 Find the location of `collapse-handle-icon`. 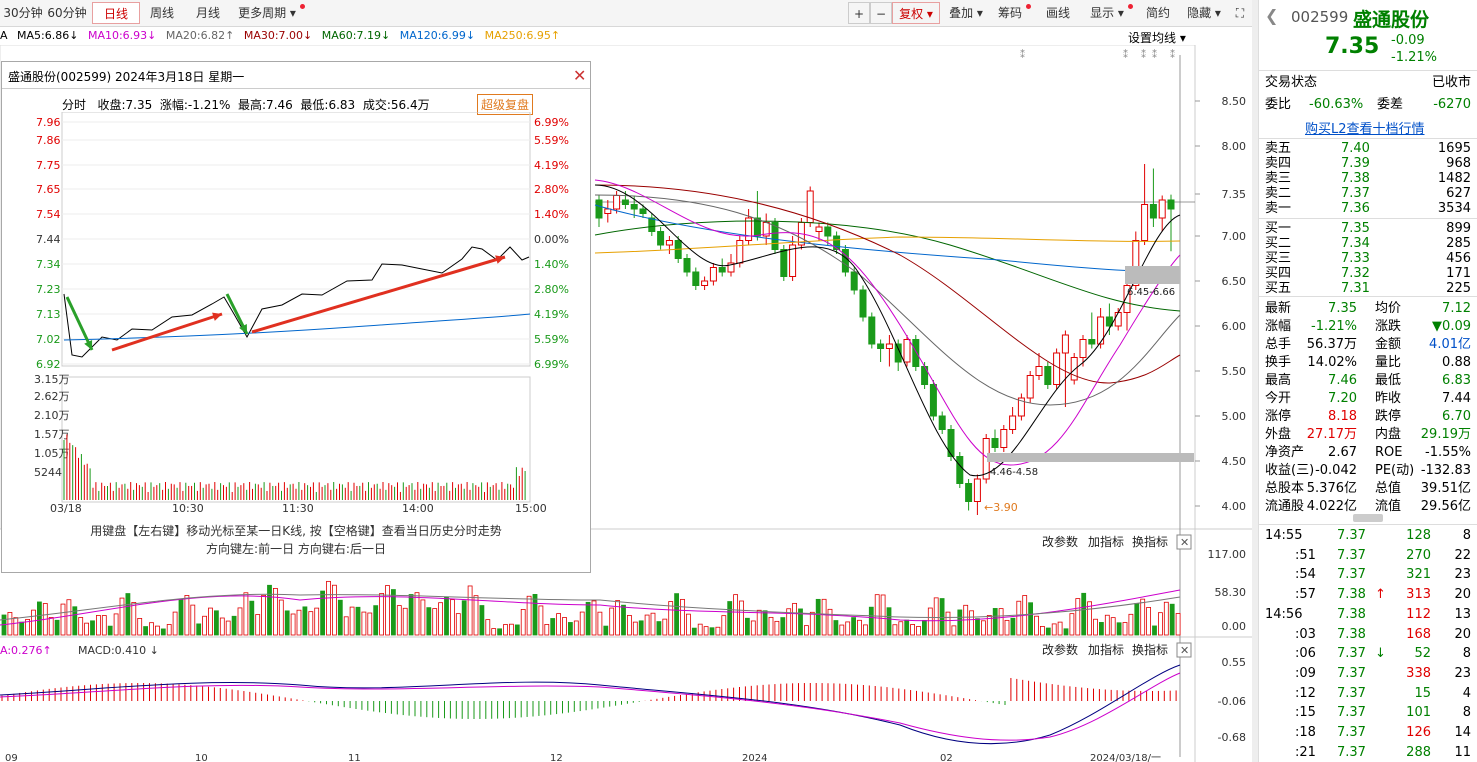

collapse-handle-icon is located at coordinates (1368, 518).